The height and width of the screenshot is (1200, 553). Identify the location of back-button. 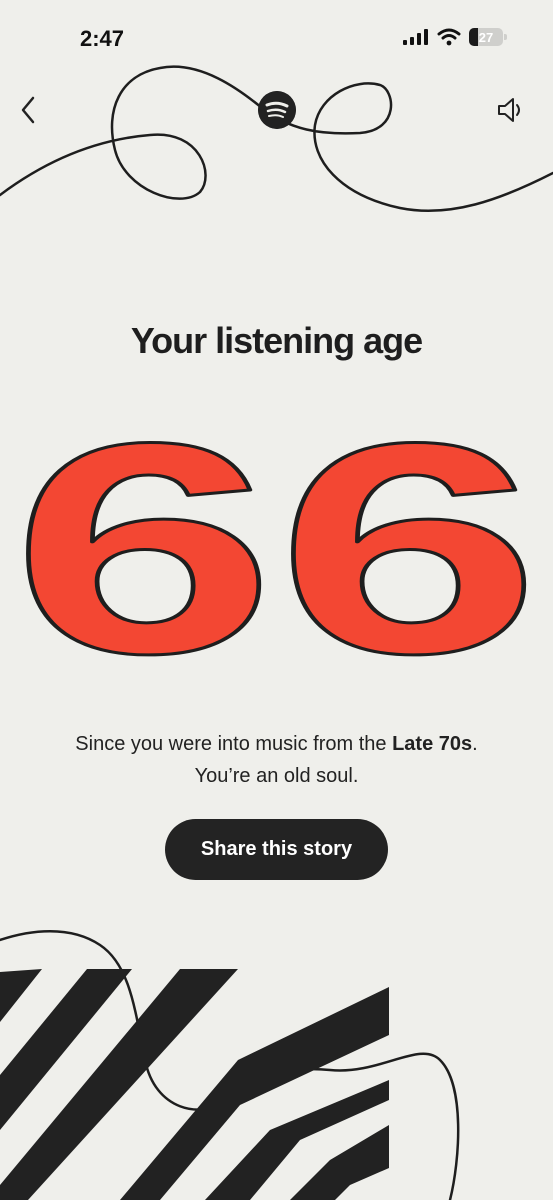
(28, 110).